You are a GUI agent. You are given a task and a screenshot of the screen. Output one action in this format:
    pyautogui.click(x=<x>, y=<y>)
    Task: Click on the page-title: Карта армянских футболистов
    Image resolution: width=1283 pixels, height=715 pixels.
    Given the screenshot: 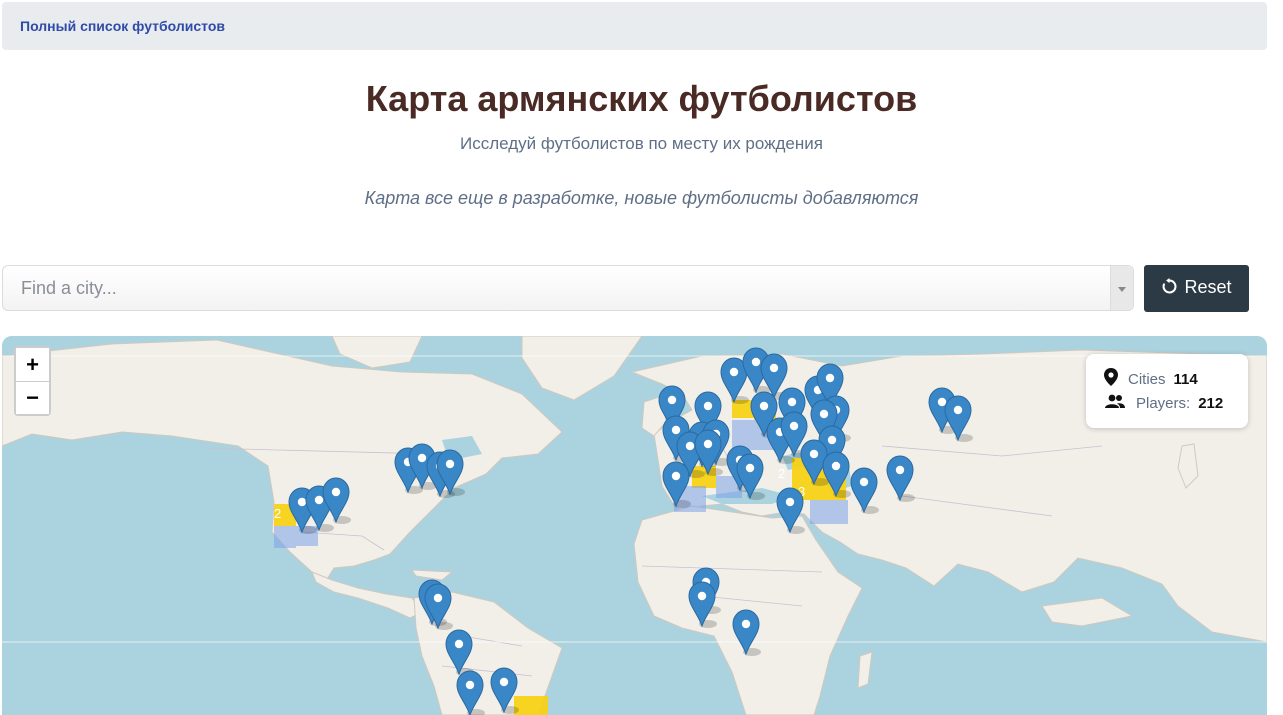 What is the action you would take?
    pyautogui.click(x=641, y=98)
    